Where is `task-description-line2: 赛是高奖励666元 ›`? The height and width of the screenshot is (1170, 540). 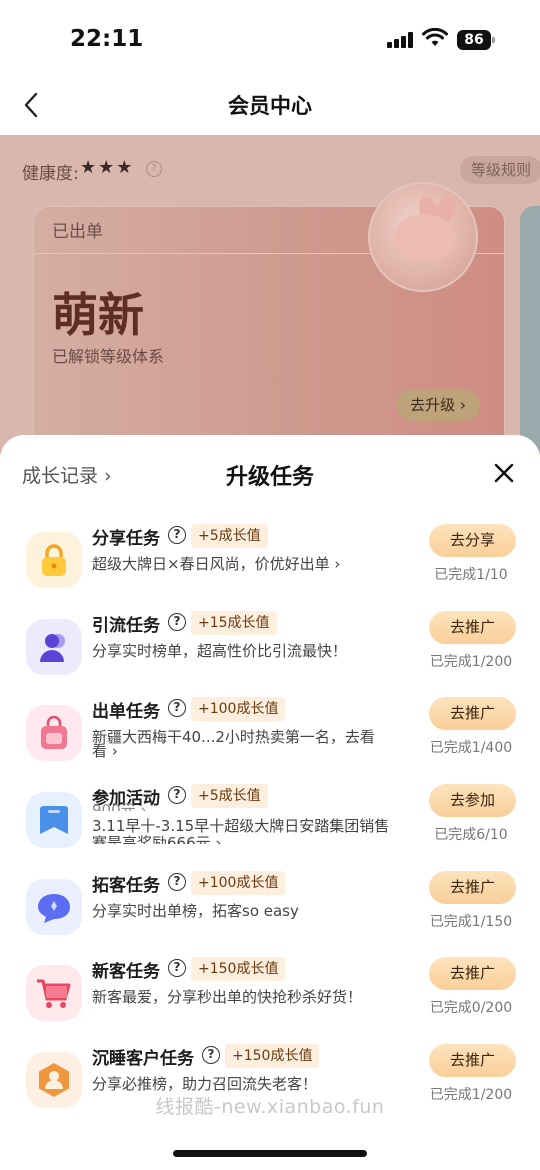 task-description-line2: 赛是高奖励666元 › is located at coordinates (157, 839).